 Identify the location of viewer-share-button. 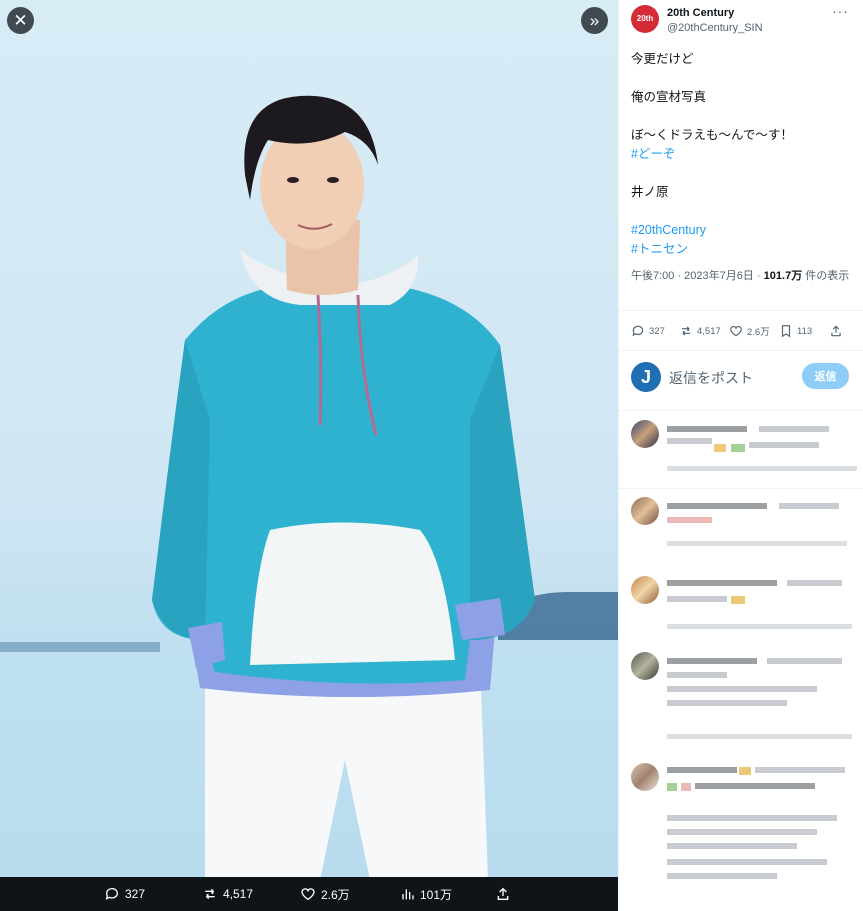
(503, 894).